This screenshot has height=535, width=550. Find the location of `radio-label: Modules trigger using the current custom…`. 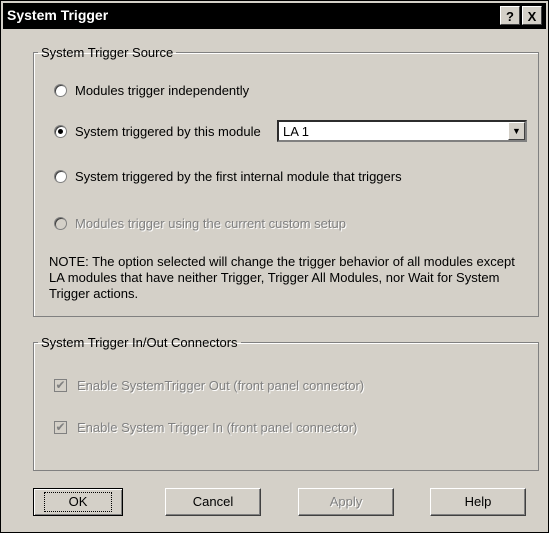

radio-label: Modules trigger using the current custom… is located at coordinates (210, 223).